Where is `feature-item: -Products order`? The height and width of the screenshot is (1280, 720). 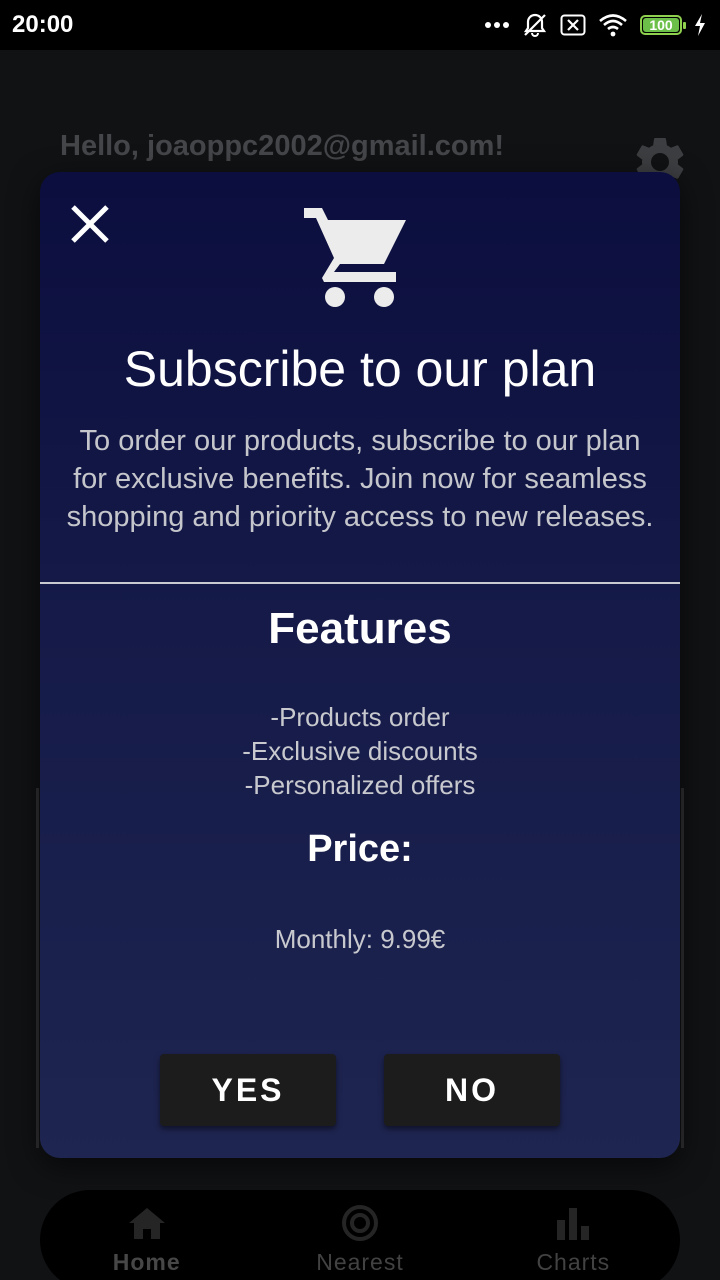
feature-item: -Products order is located at coordinates (360, 717).